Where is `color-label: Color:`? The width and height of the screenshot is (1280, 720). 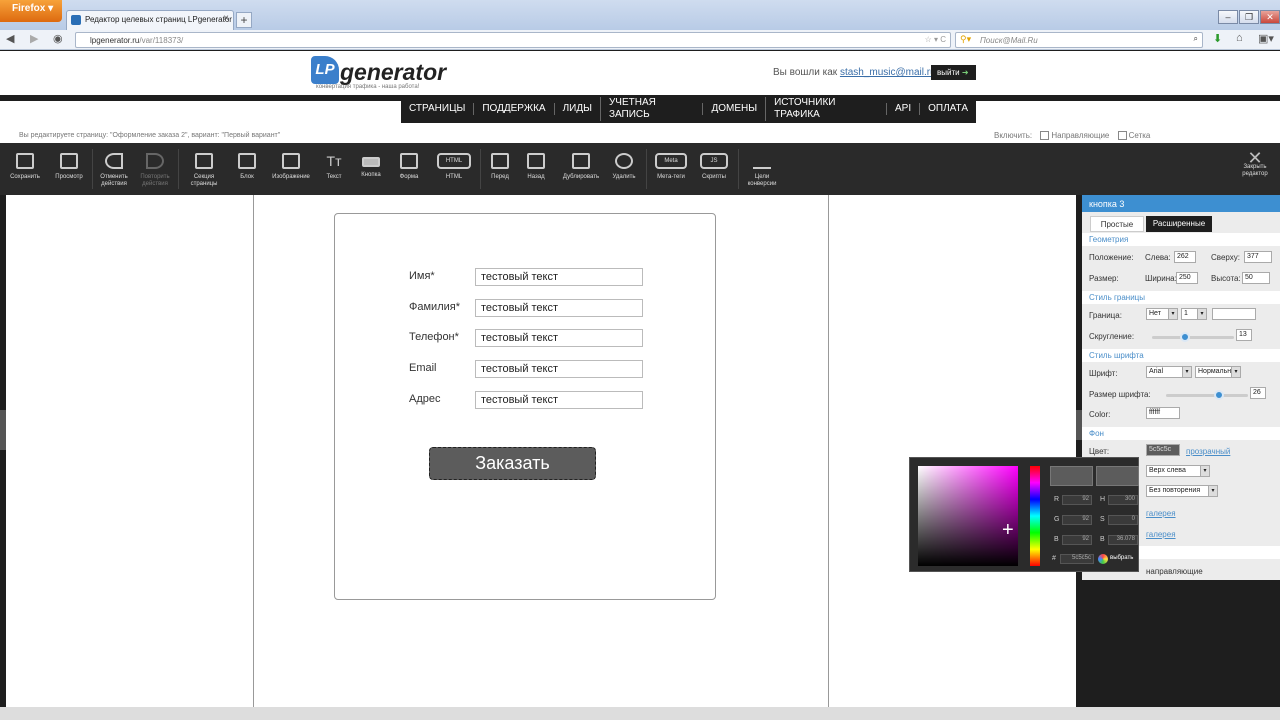 color-label: Color: is located at coordinates (1100, 414).